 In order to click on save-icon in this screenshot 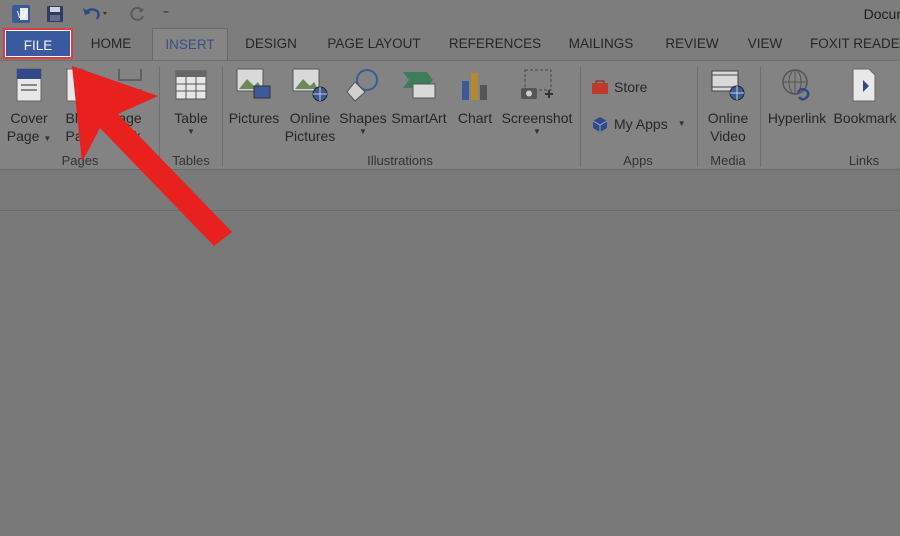, I will do `click(55, 14)`.